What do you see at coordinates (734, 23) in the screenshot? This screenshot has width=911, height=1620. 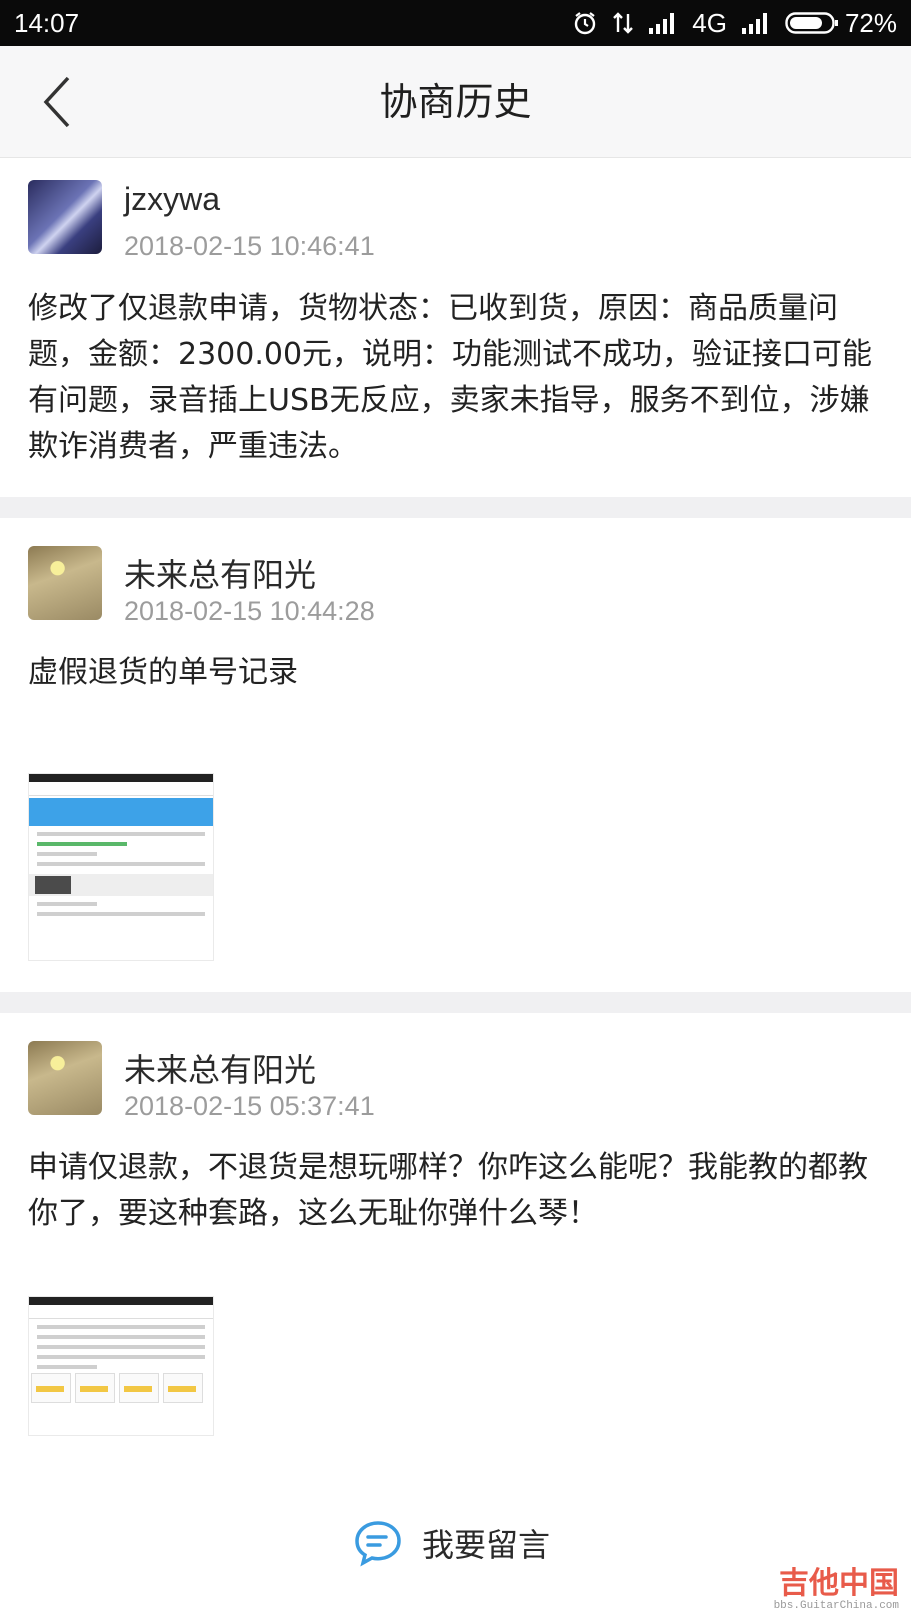 I see `status-icons: 4G 72%` at bounding box center [734, 23].